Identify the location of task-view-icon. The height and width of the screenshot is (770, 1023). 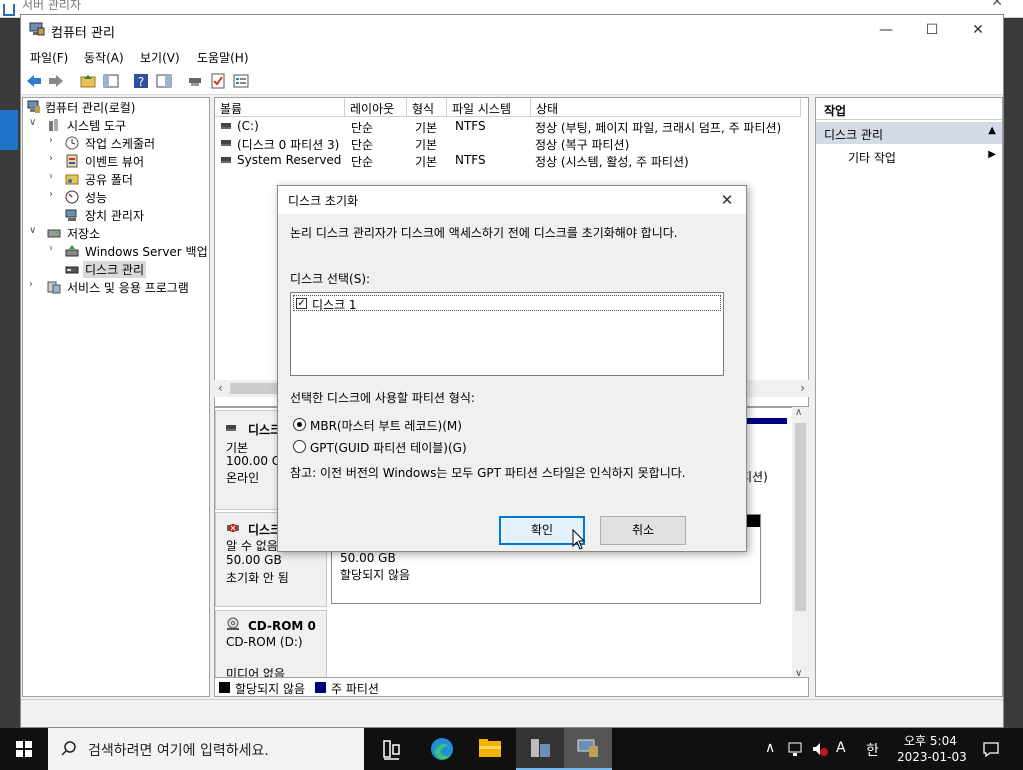
(392, 749).